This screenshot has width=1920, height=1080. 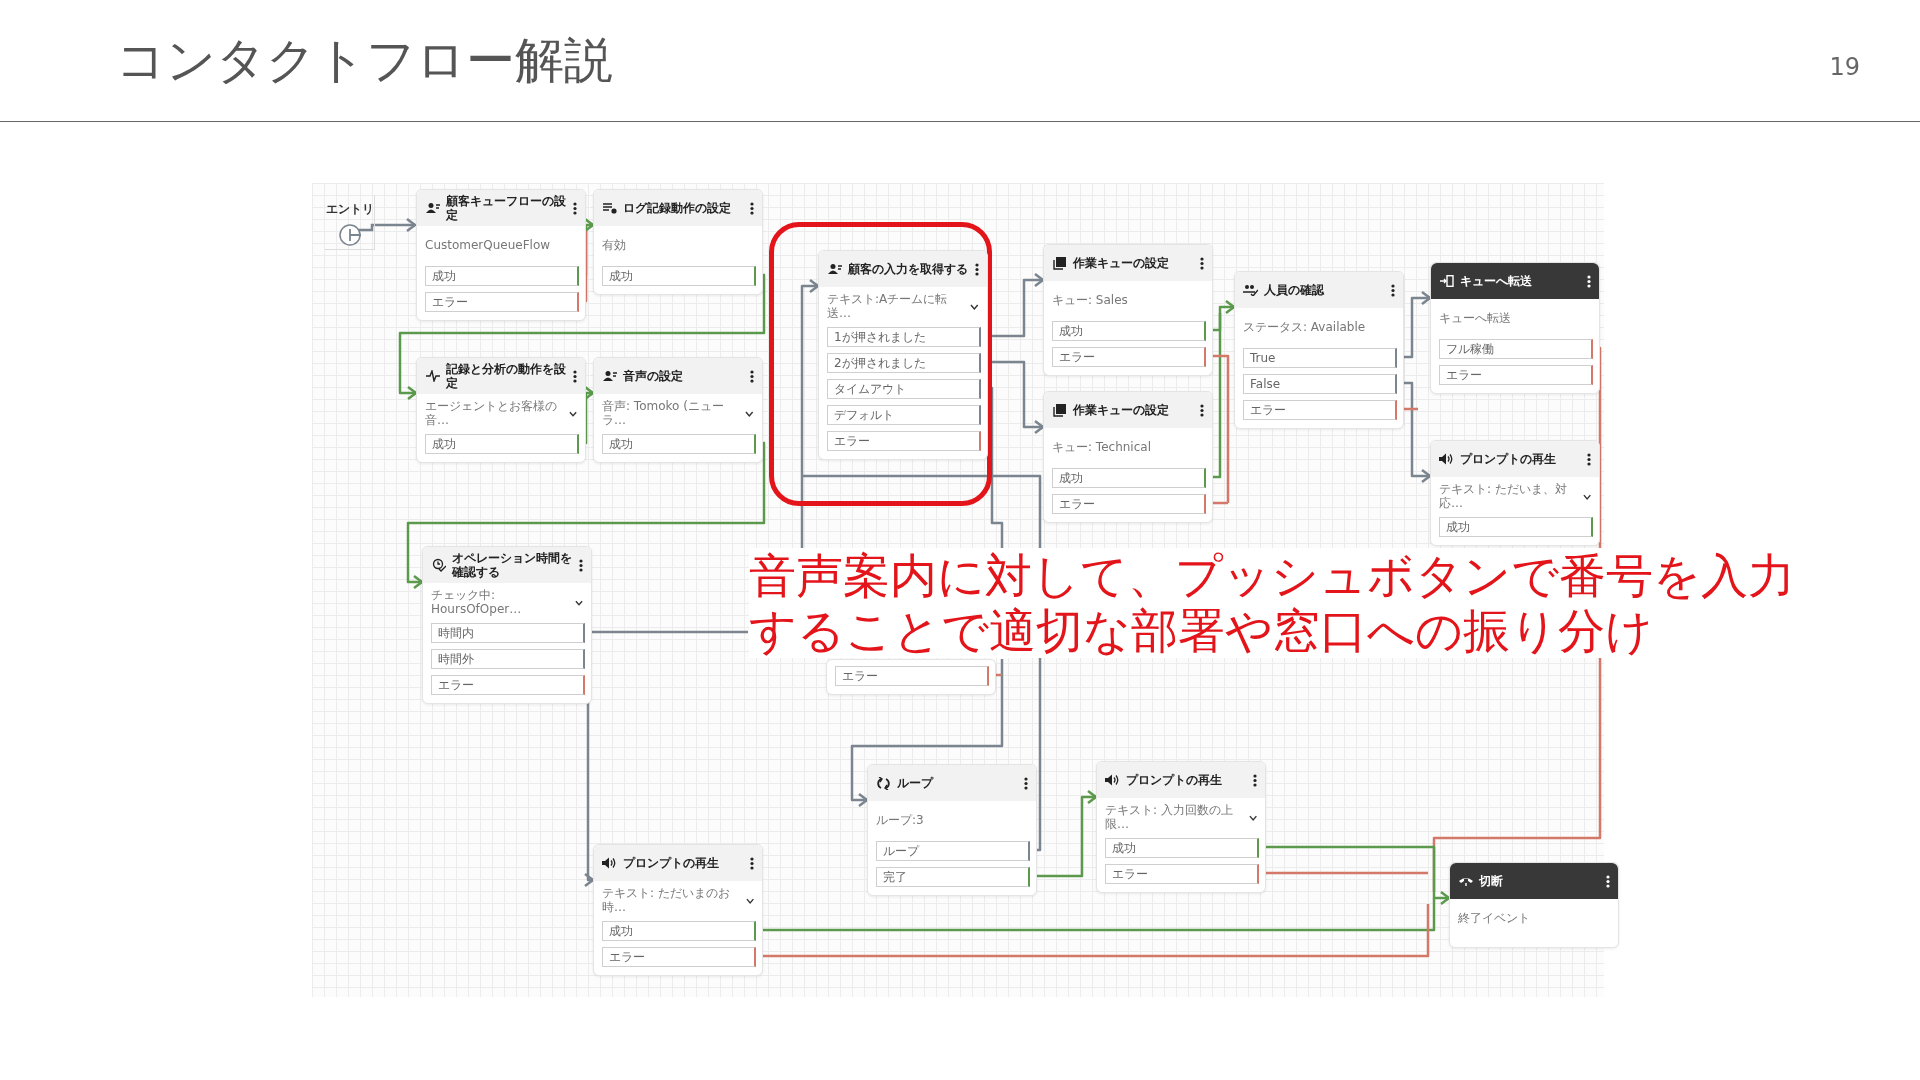 What do you see at coordinates (883, 783) in the screenshot?
I see `loop-icon` at bounding box center [883, 783].